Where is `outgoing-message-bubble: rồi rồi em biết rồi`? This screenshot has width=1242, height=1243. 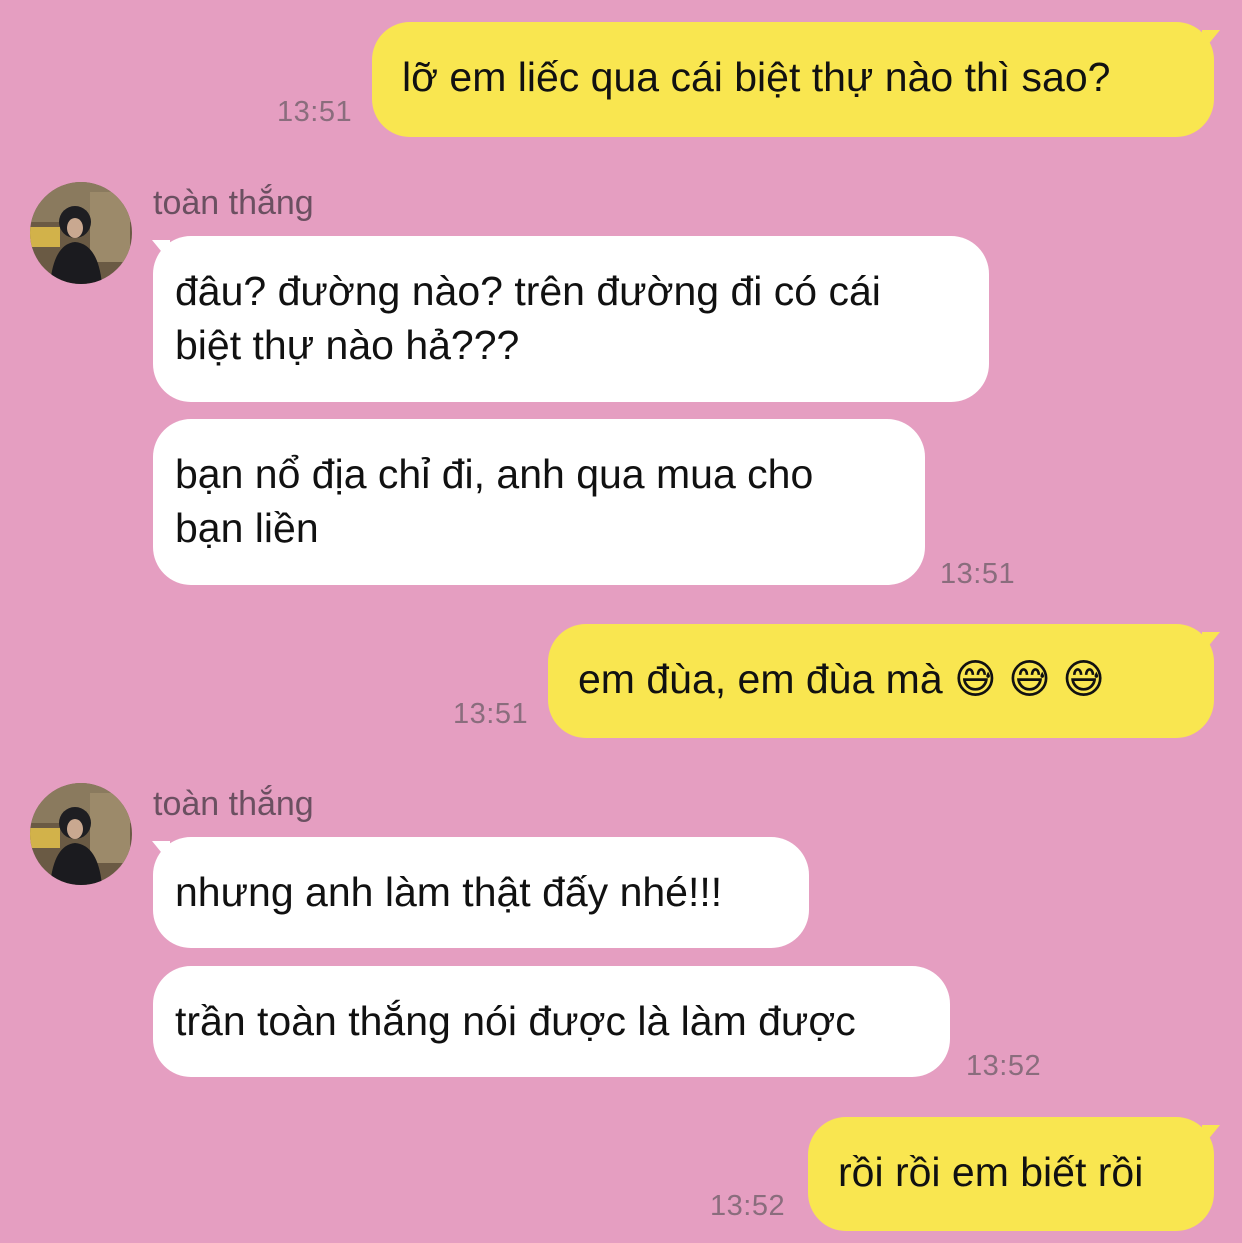 outgoing-message-bubble: rồi rồi em biết rồi is located at coordinates (1011, 1174).